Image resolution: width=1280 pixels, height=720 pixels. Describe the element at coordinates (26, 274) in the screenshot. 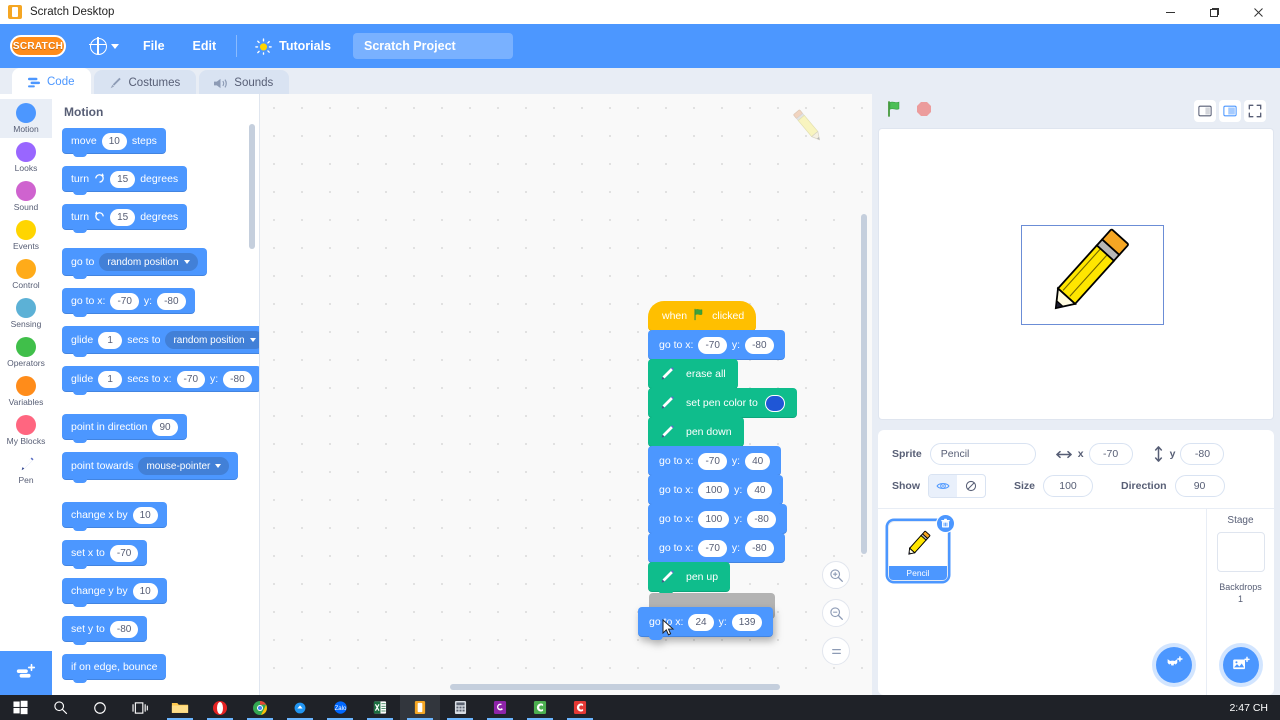

I see `sidebar-item-control: Control` at that location.